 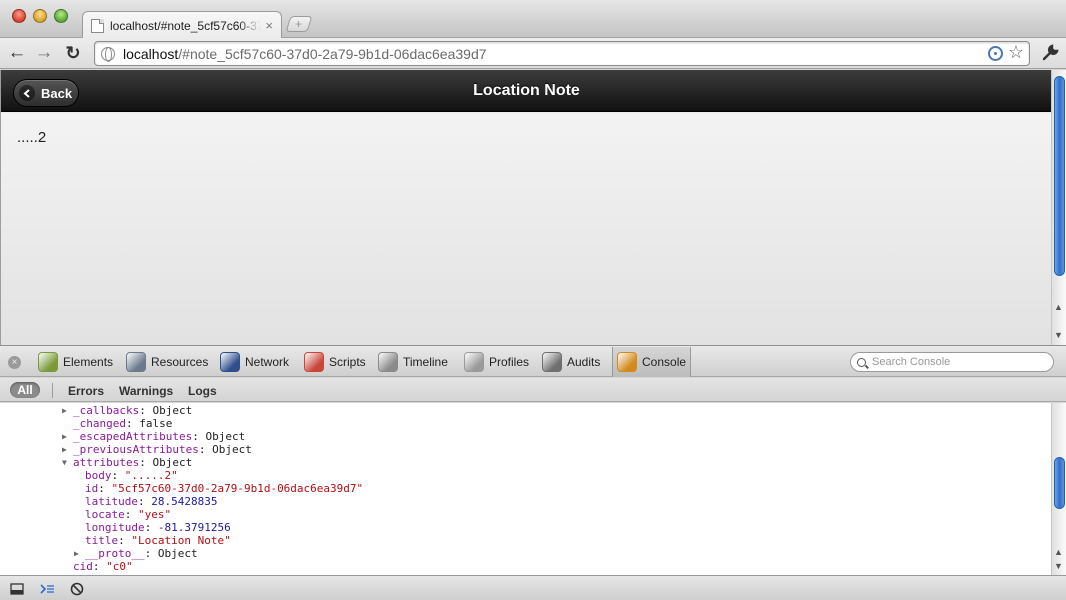 What do you see at coordinates (103, 566) in the screenshot?
I see `console-line: cid: "c0"` at bounding box center [103, 566].